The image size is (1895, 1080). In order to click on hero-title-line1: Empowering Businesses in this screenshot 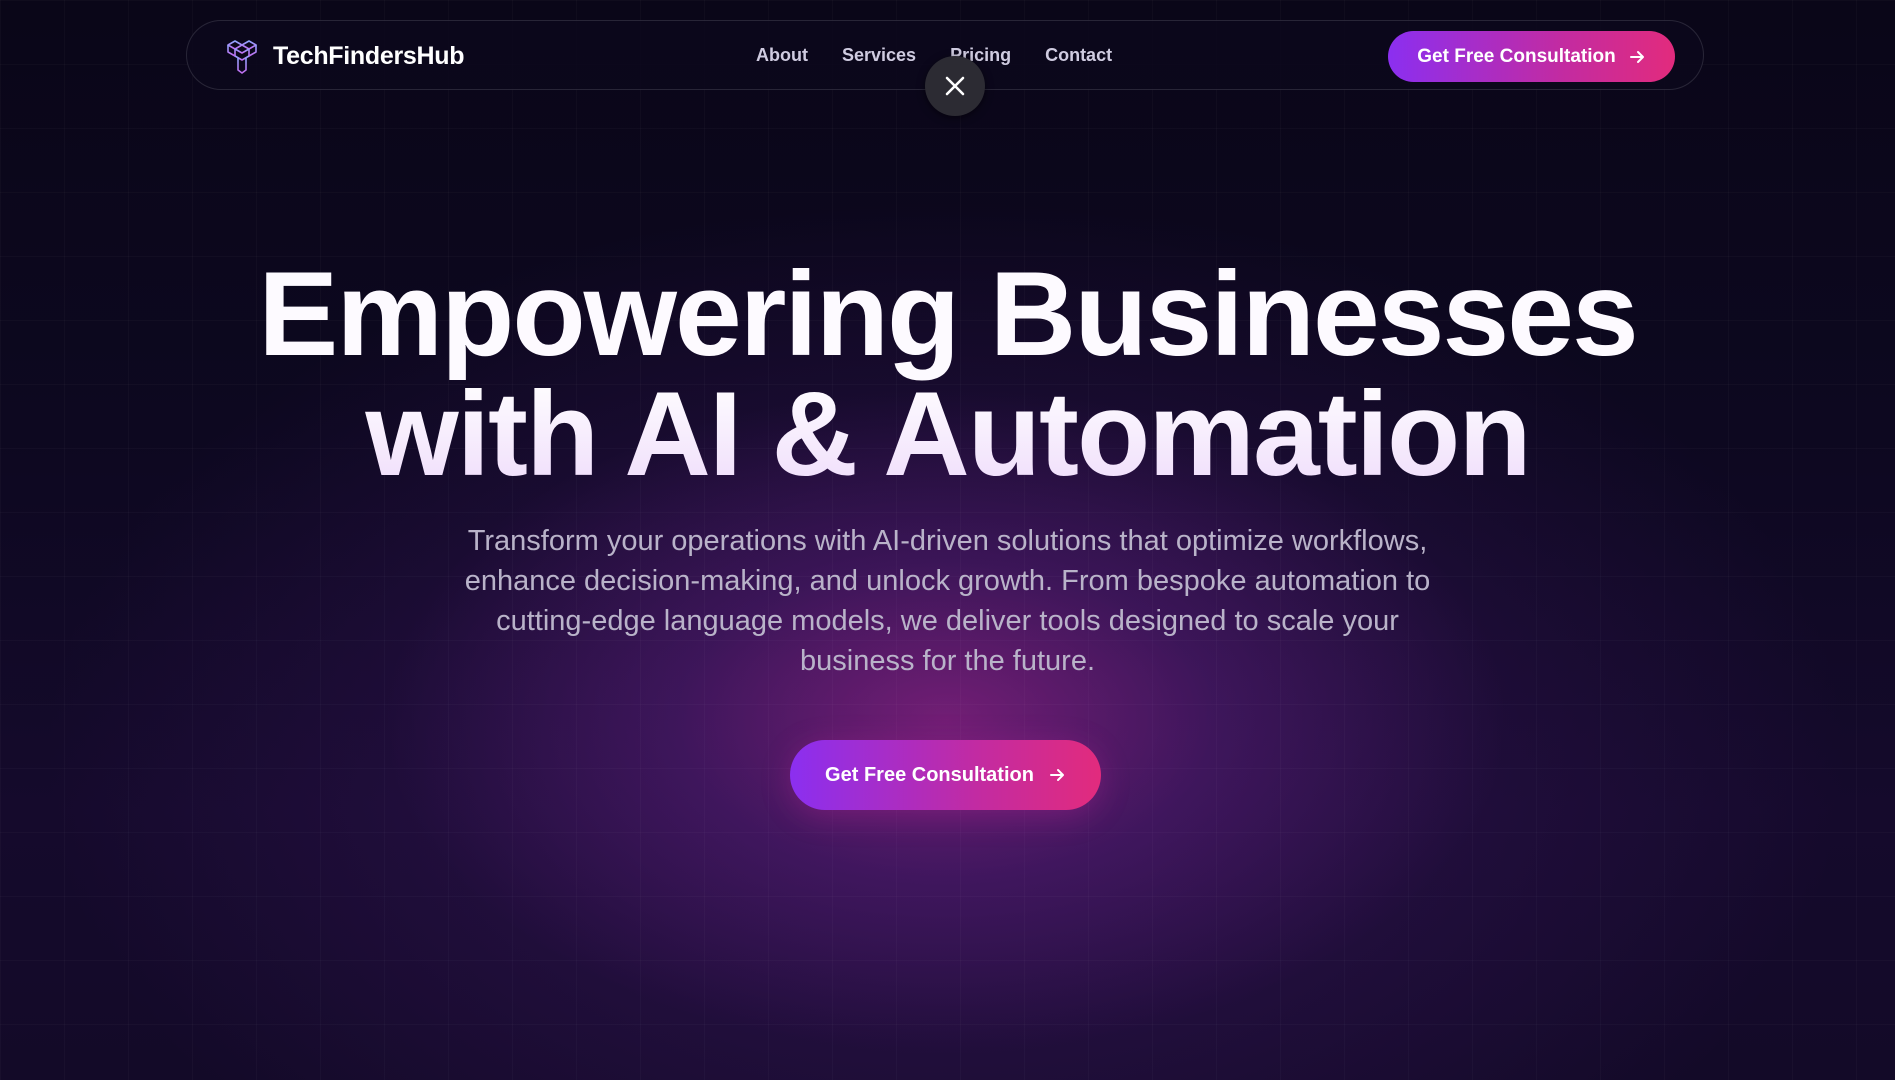, I will do `click(948, 314)`.